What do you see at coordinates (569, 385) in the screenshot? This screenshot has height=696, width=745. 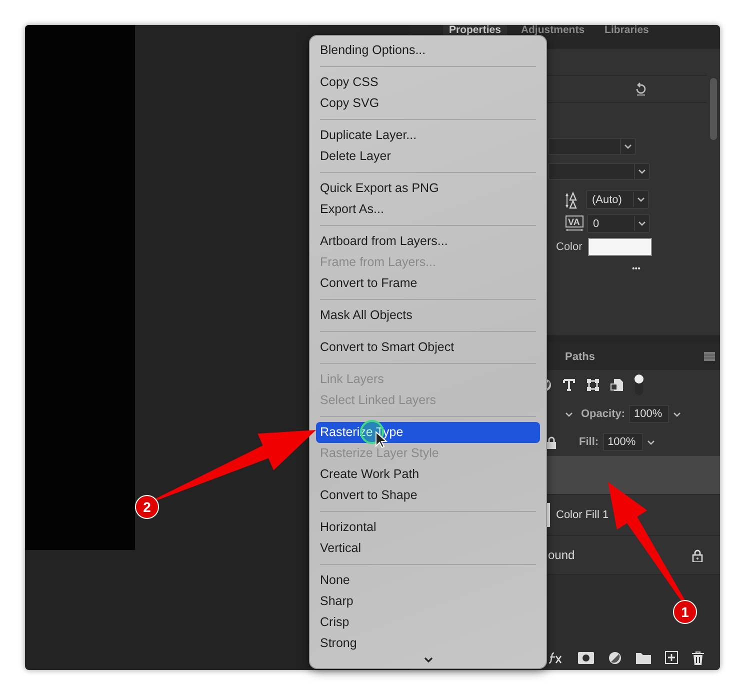 I see `type-icon` at bounding box center [569, 385].